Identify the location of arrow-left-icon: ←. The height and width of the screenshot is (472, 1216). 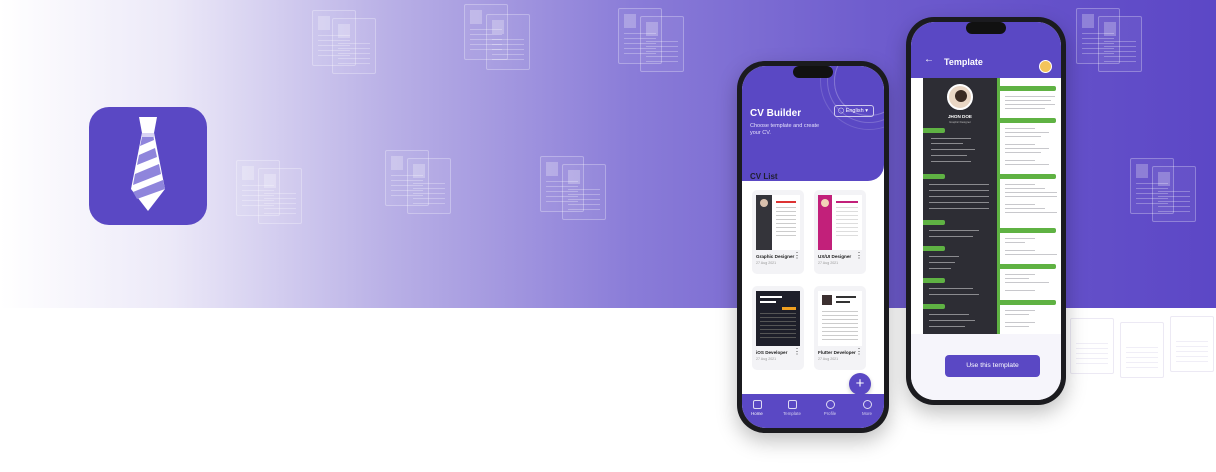
(929, 59).